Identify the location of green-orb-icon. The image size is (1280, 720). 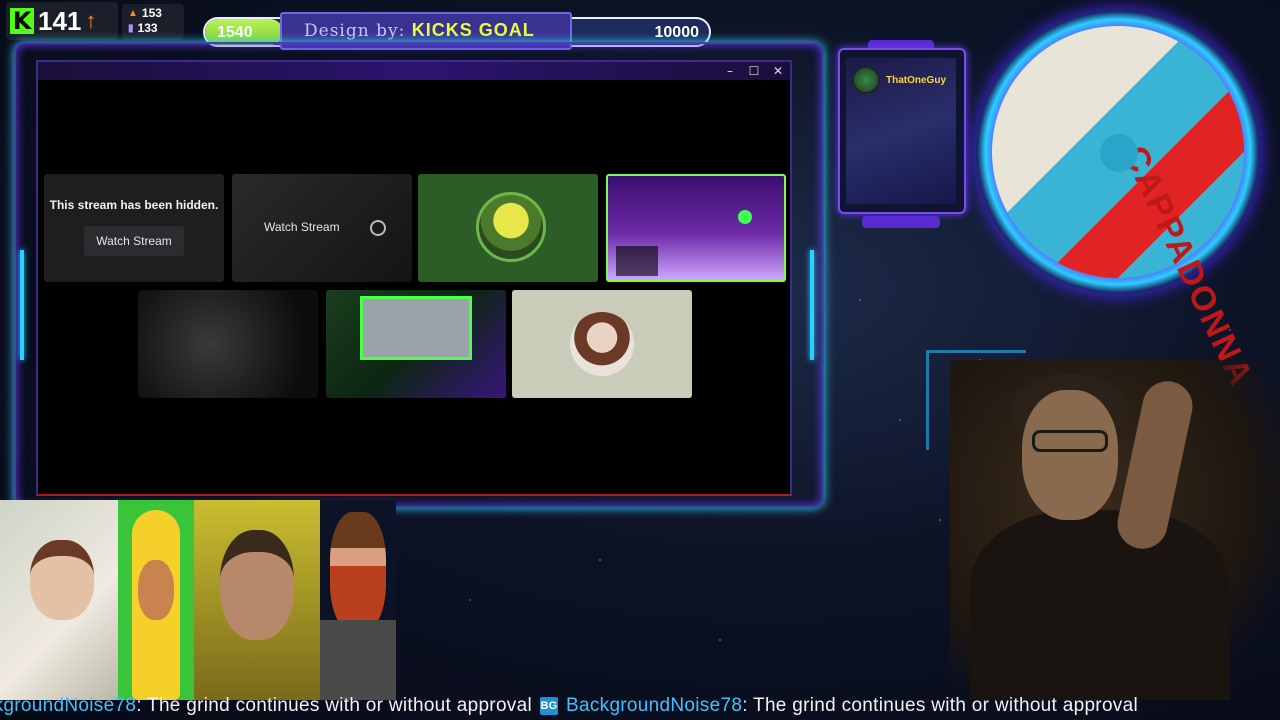
(745, 217).